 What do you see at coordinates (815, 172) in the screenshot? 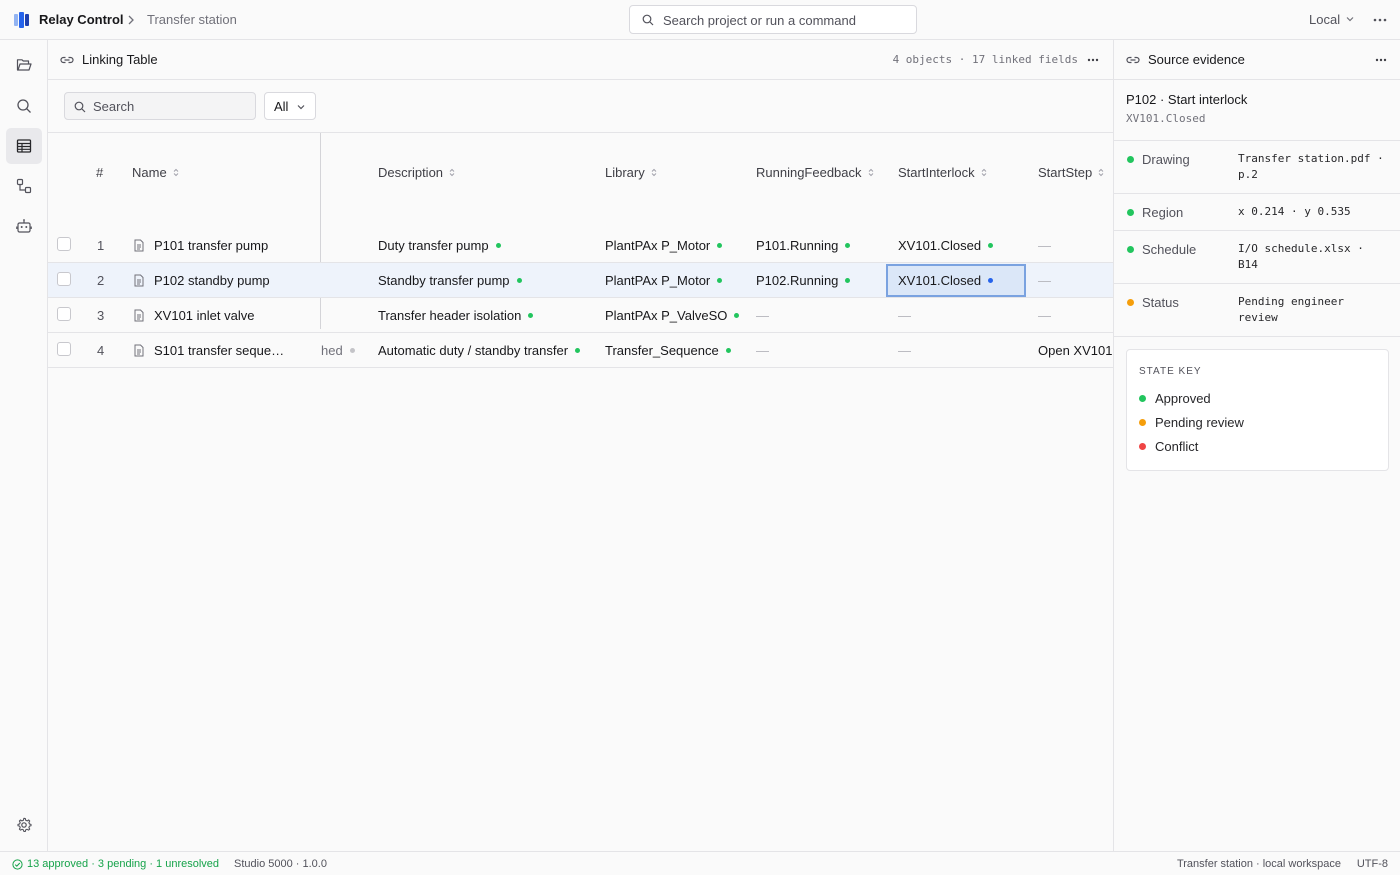
I see `column-header-running-feedback: RunningFeedback` at bounding box center [815, 172].